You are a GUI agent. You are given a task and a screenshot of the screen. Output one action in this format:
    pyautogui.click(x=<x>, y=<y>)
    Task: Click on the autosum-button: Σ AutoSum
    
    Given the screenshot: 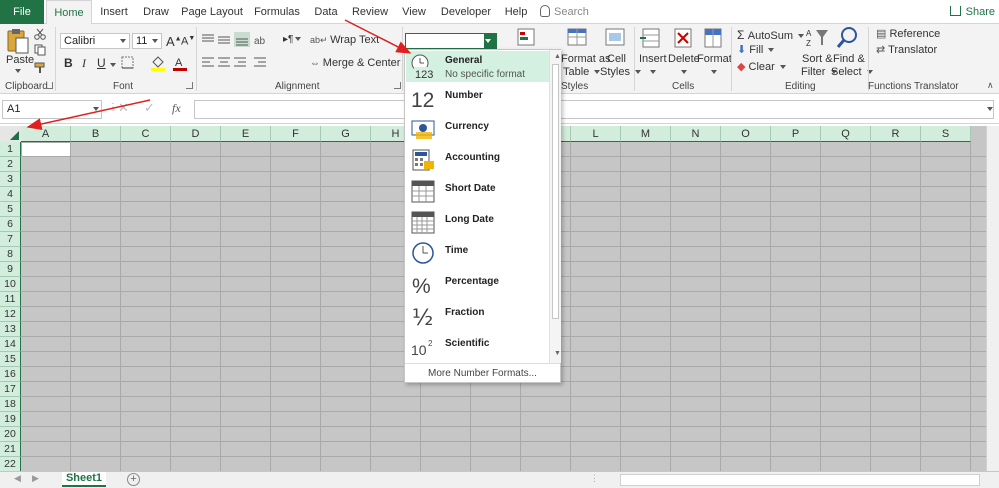 What is the action you would take?
    pyautogui.click(x=771, y=35)
    